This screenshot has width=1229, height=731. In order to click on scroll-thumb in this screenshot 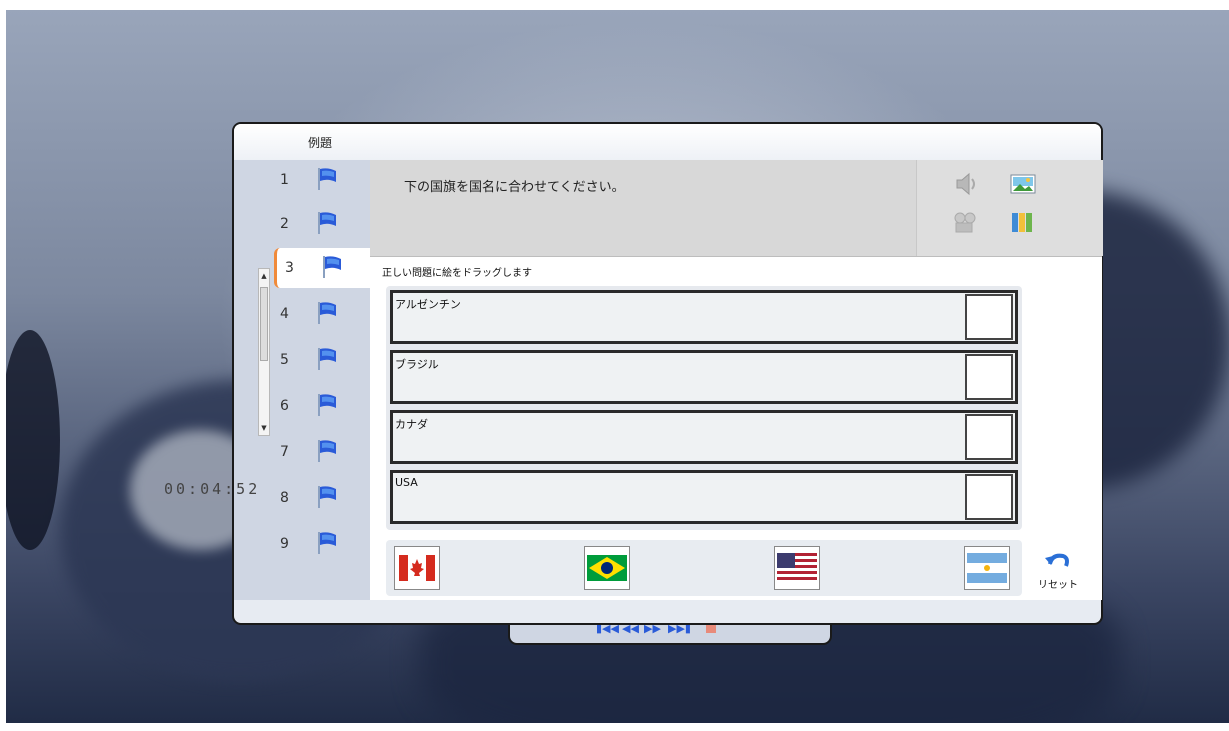, I will do `click(264, 324)`.